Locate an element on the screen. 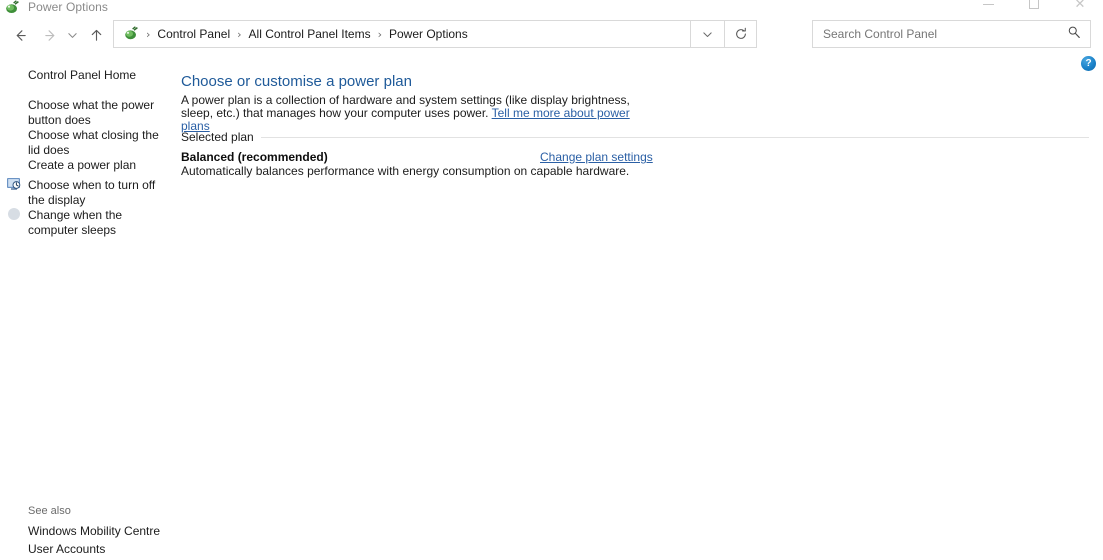 The image size is (1103, 560). page-title: Choose or customise a power plan is located at coordinates (296, 81).